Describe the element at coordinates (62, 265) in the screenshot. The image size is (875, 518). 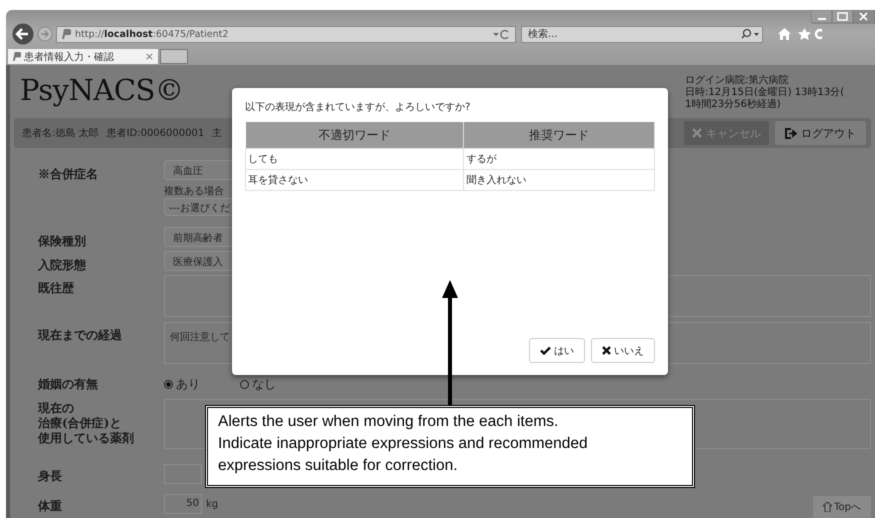
I see `field-label: 入院形態` at that location.